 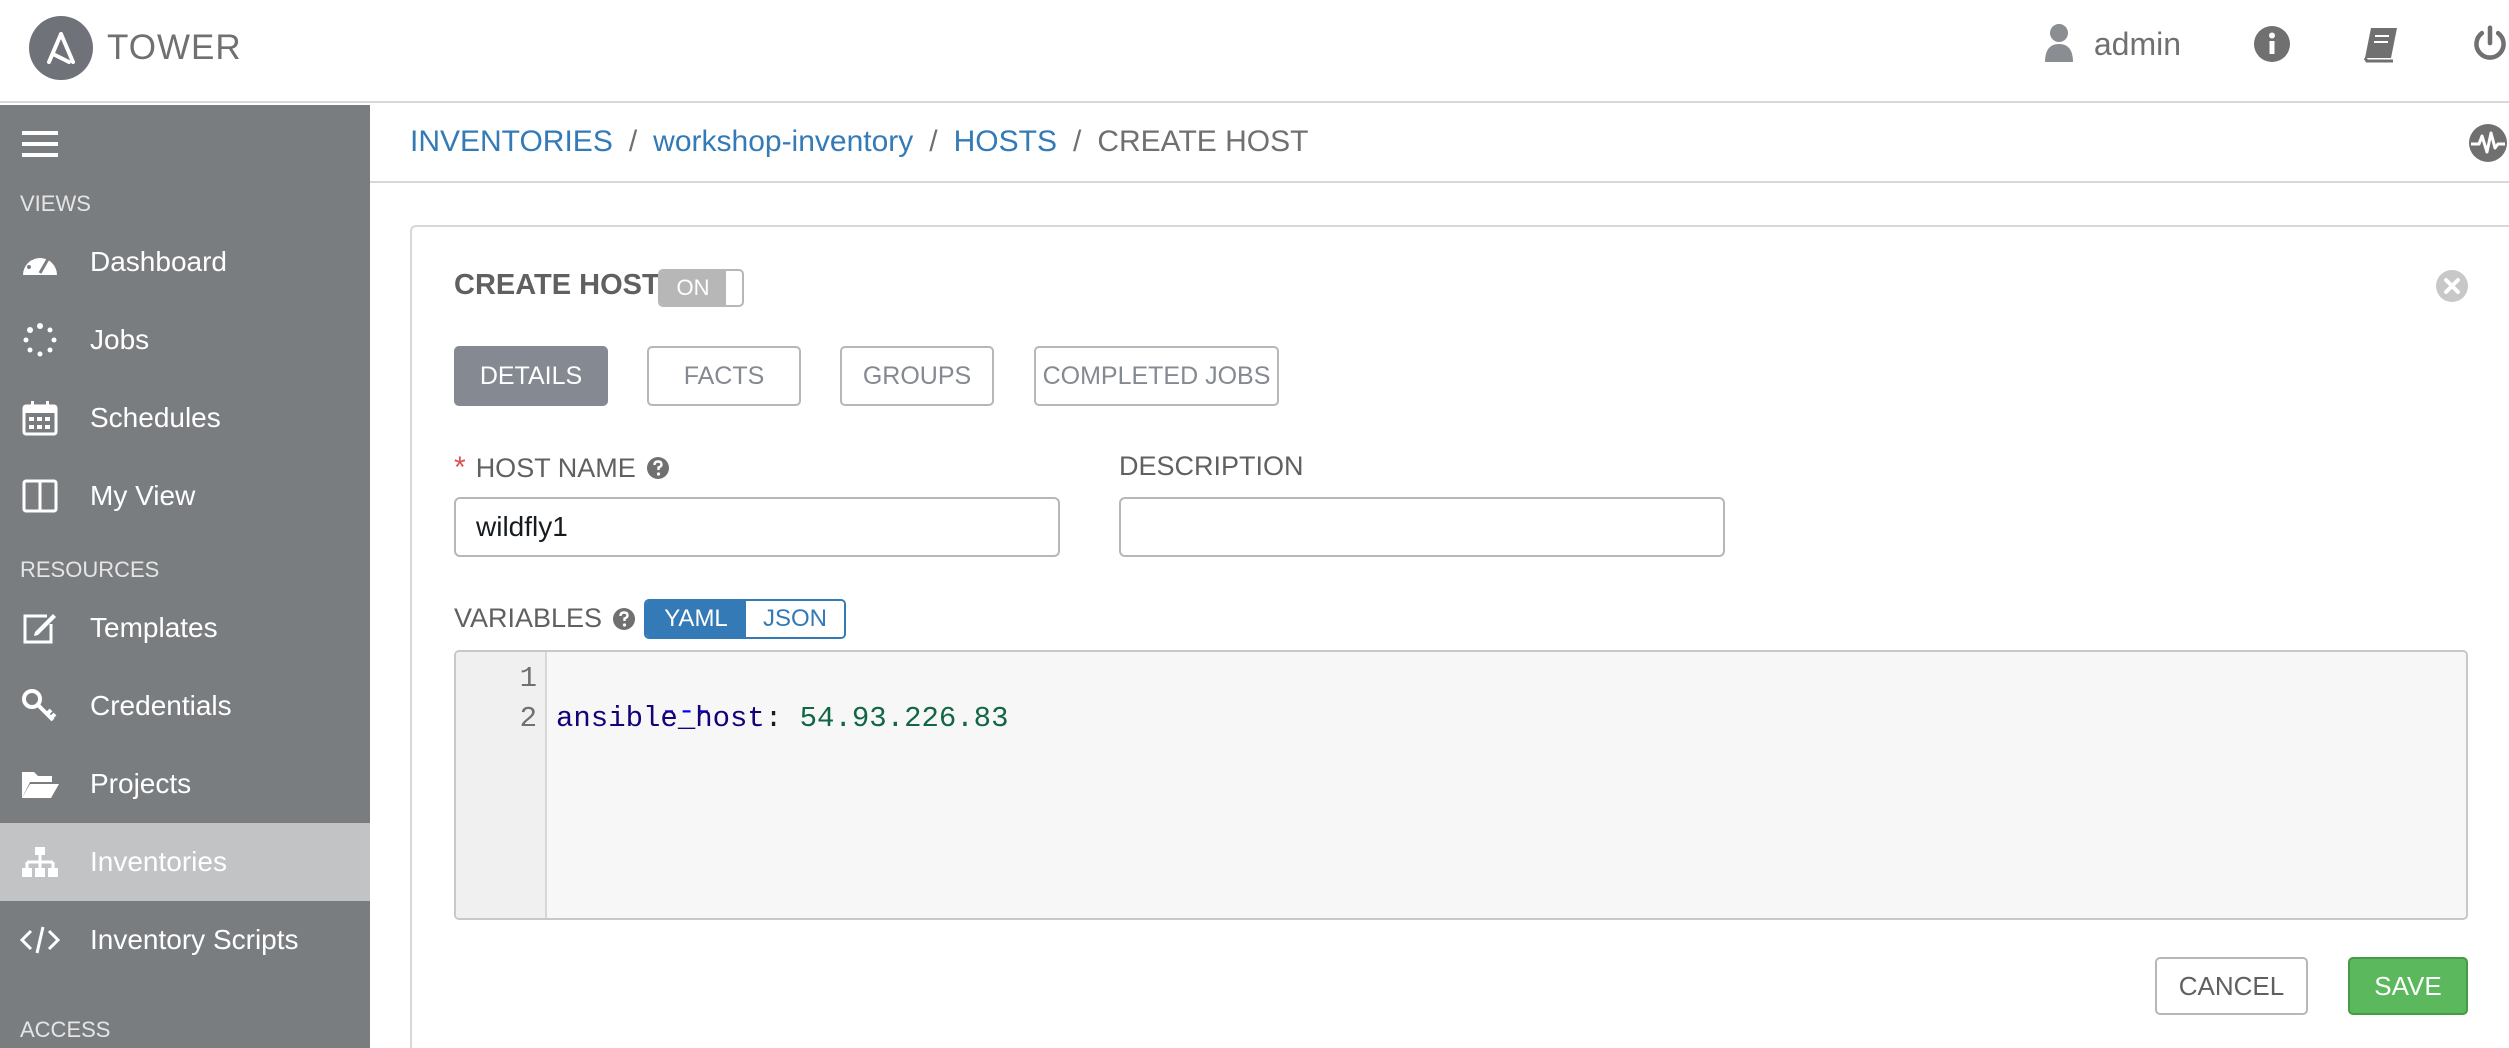 I want to click on sidebar-item-inventories: Inventories, so click(x=185, y=862).